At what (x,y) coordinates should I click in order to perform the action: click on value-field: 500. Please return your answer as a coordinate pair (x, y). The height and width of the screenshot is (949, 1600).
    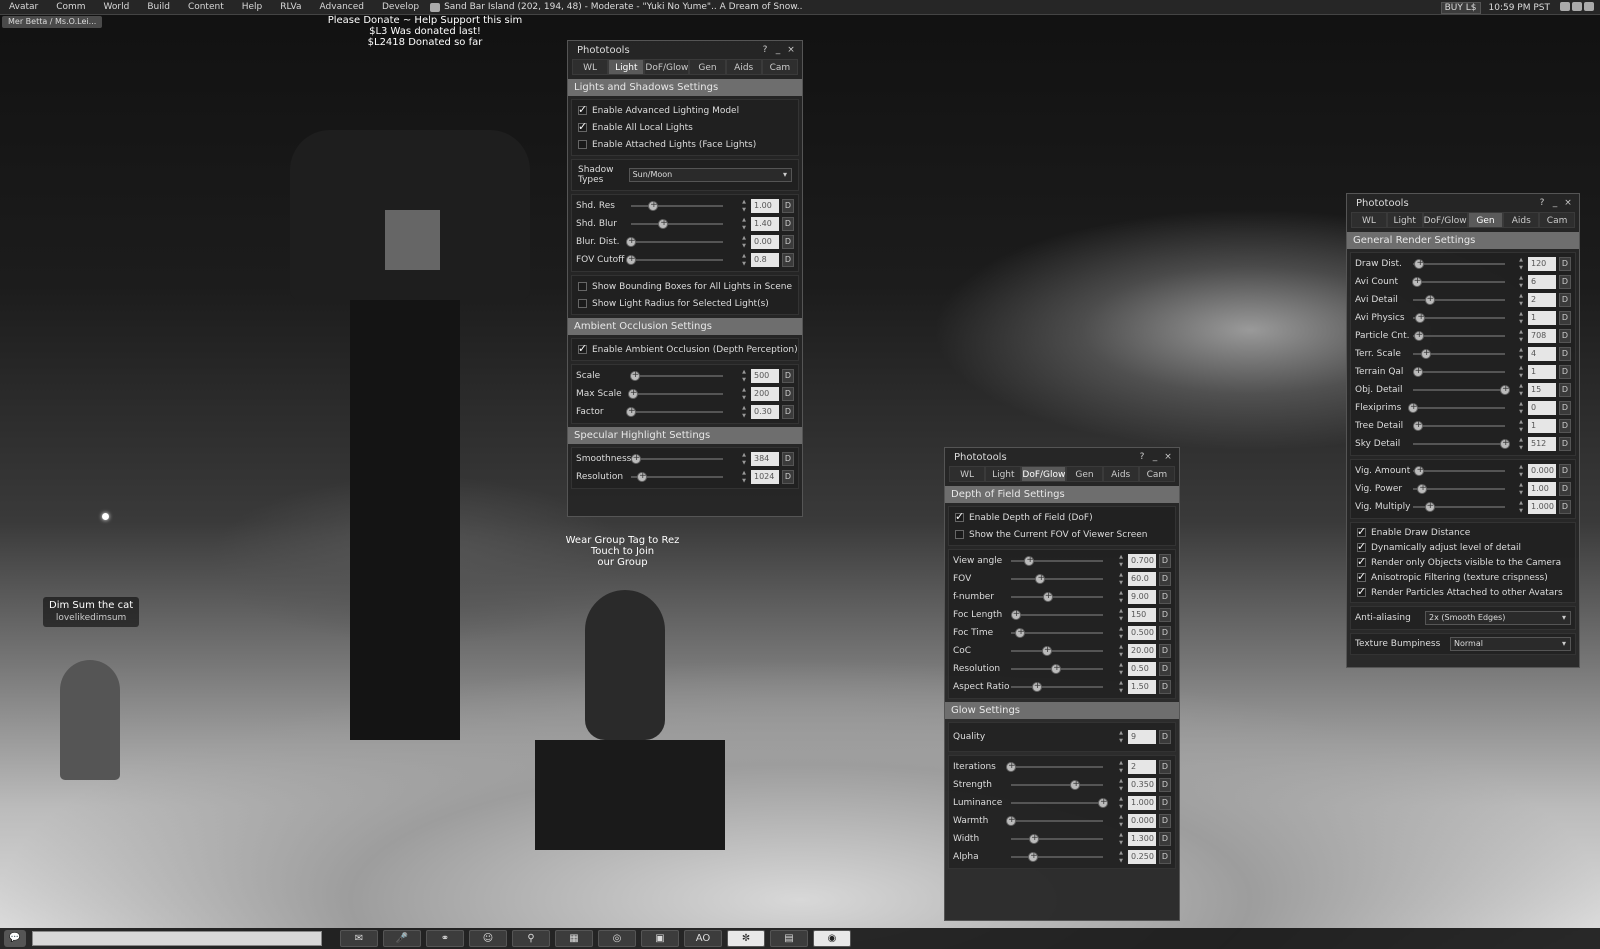
    Looking at the image, I should click on (765, 376).